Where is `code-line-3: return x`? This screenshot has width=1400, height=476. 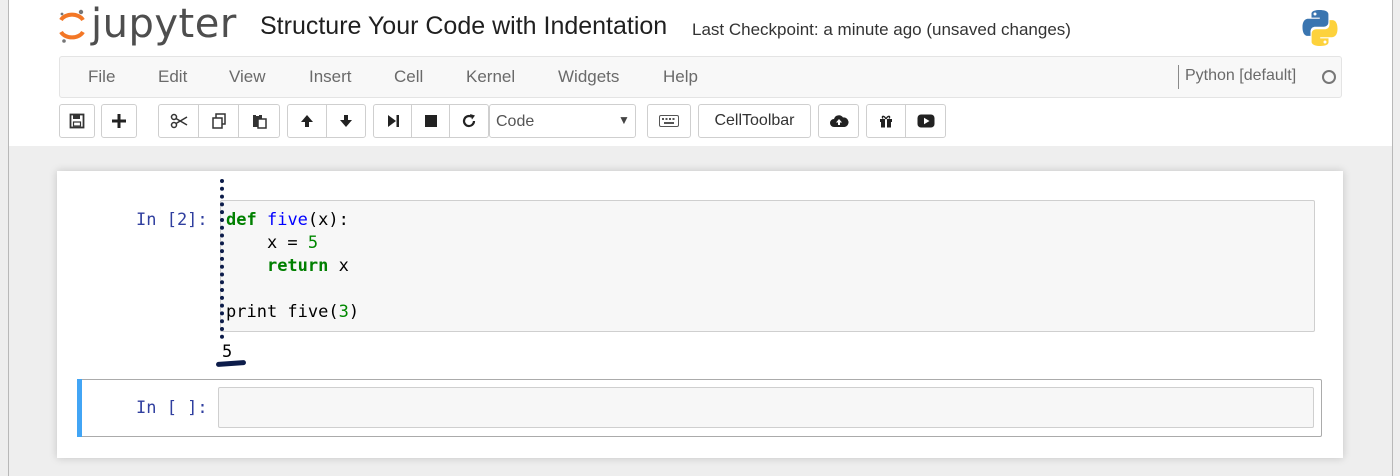 code-line-3: return x is located at coordinates (287, 266).